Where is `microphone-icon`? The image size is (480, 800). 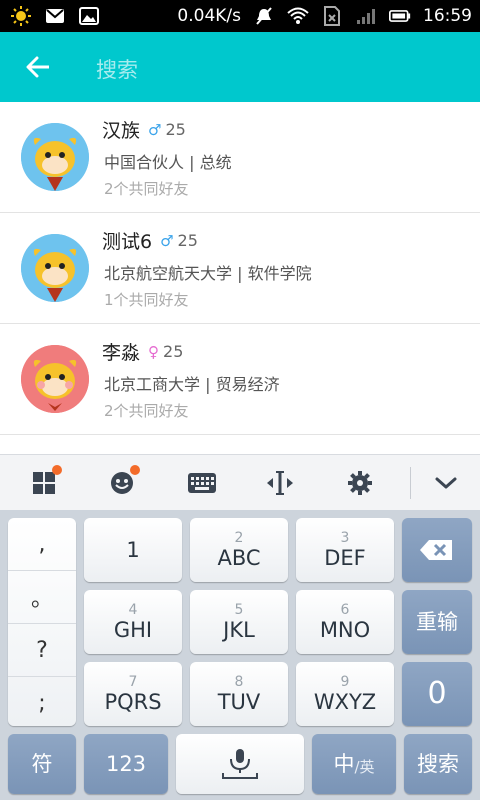
microphone-icon is located at coordinates (240, 764).